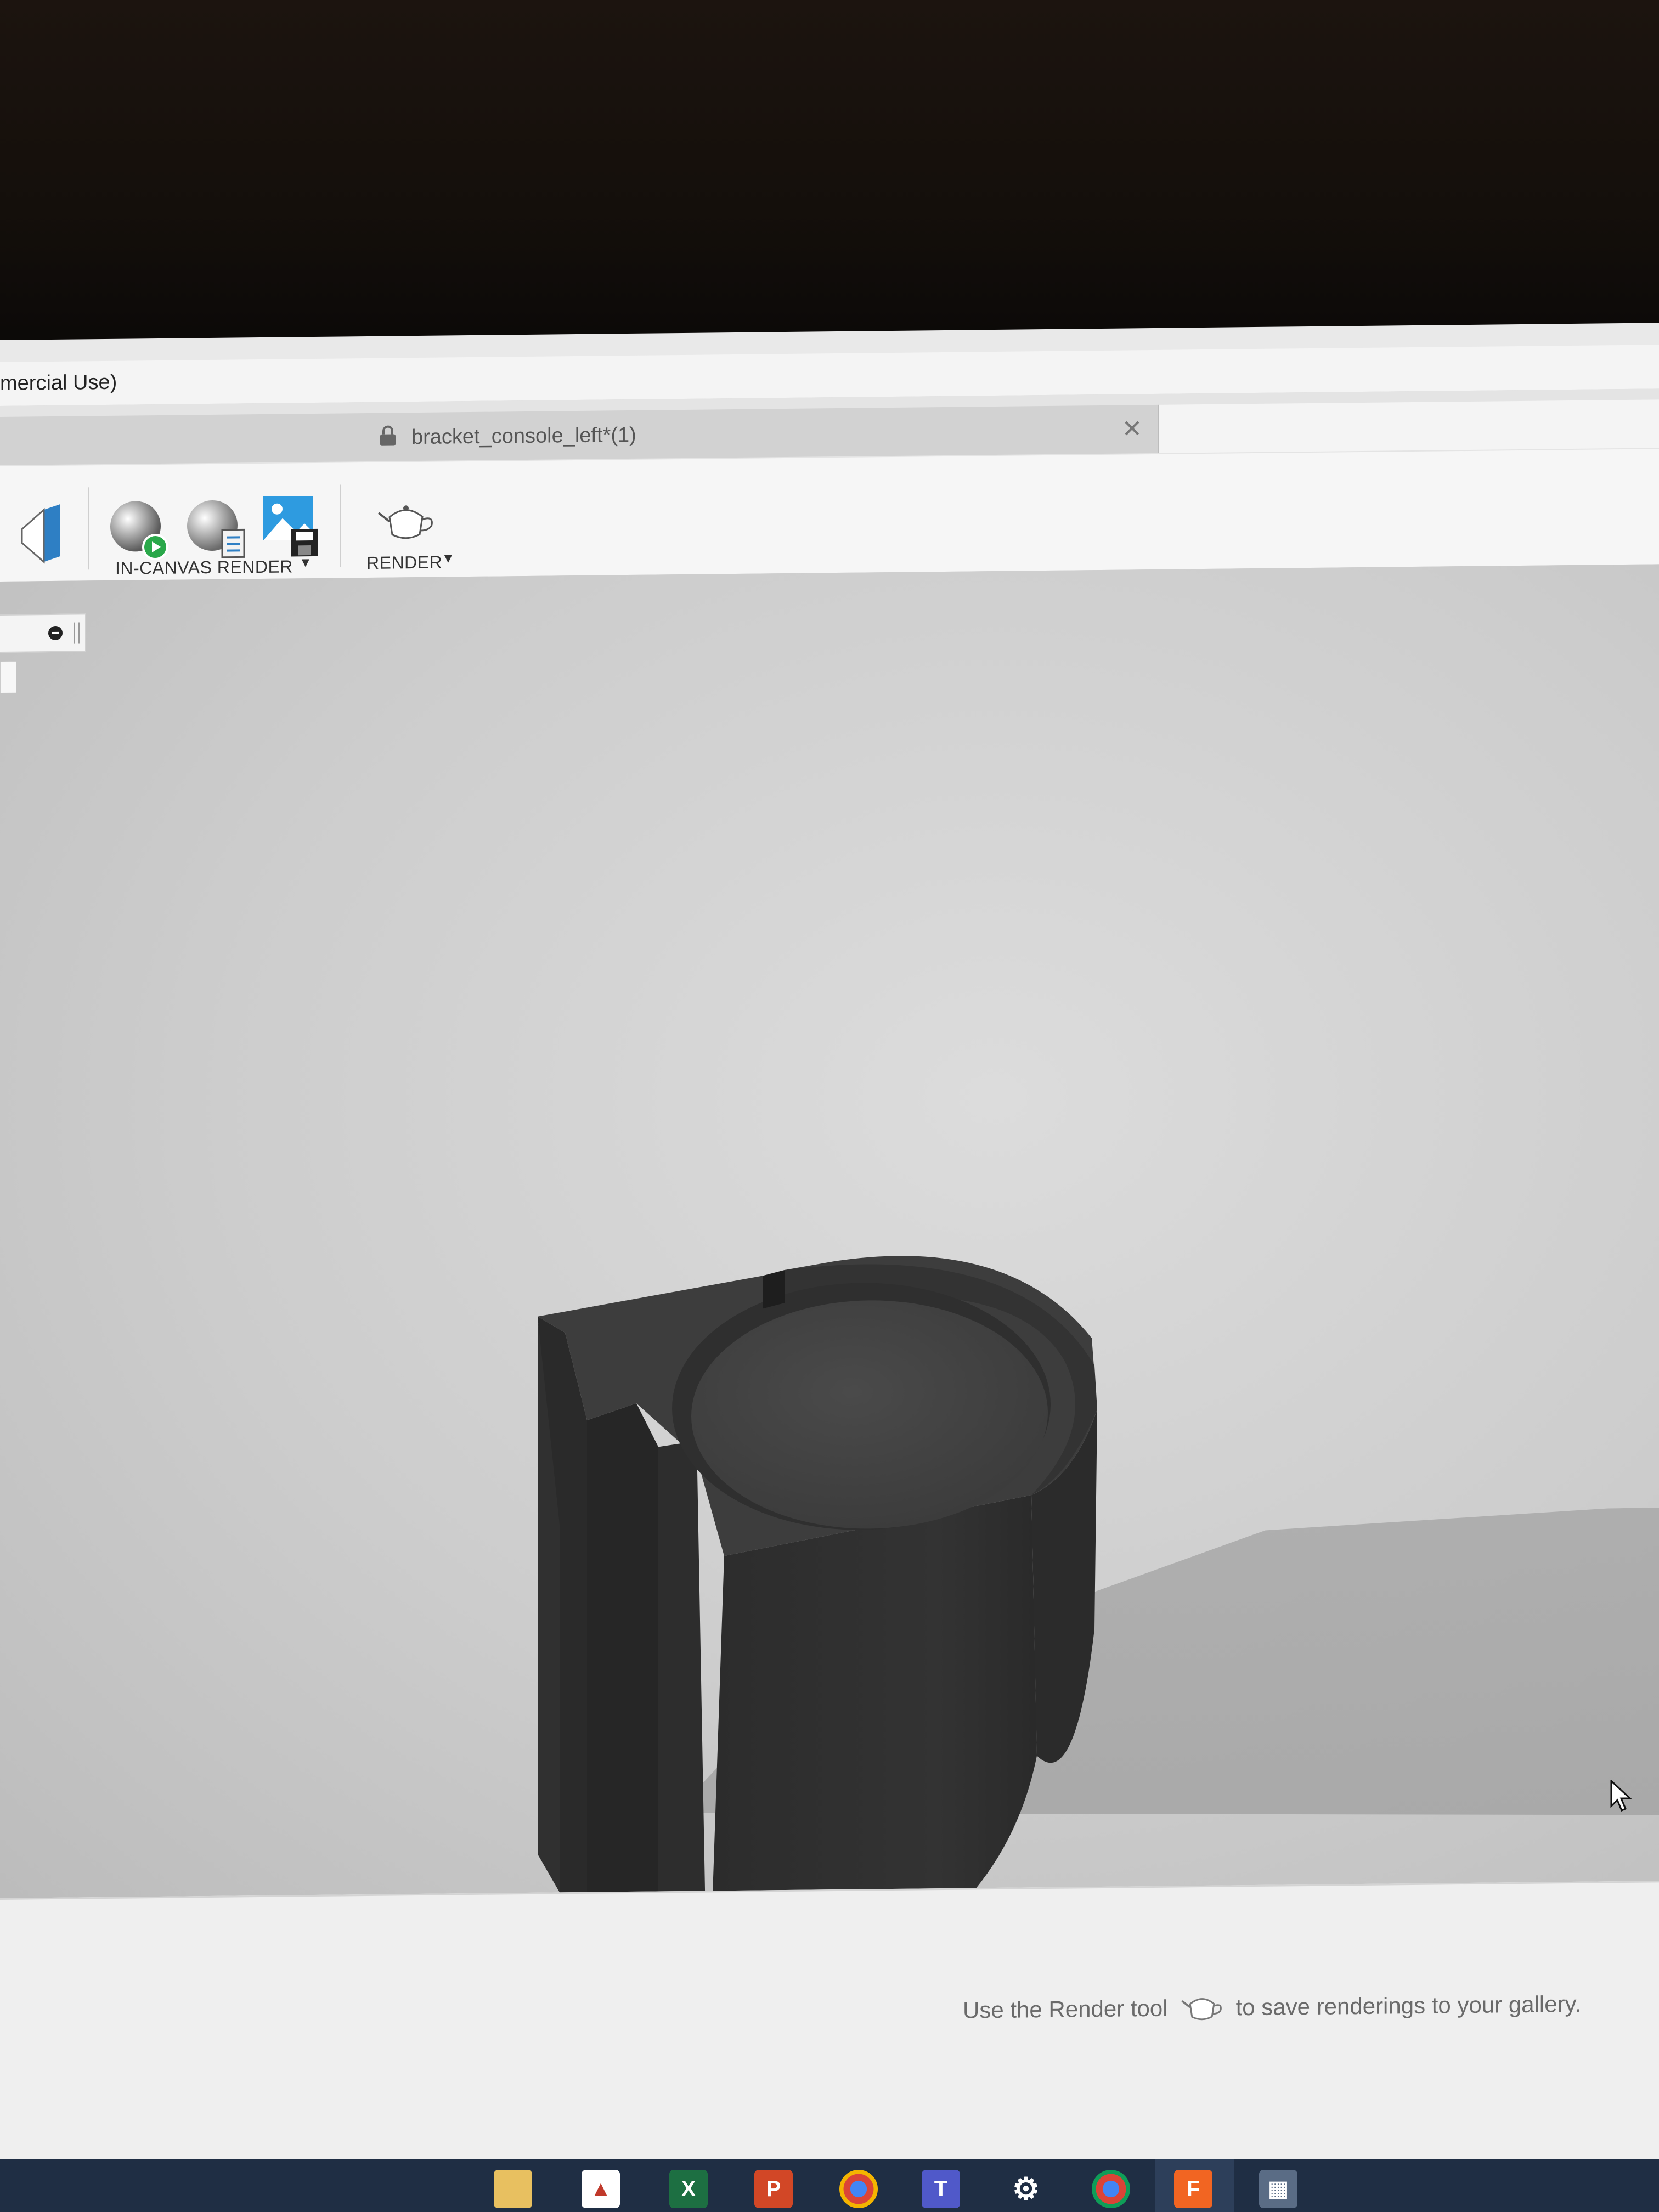  I want to click on panel-grip-icon, so click(77, 633).